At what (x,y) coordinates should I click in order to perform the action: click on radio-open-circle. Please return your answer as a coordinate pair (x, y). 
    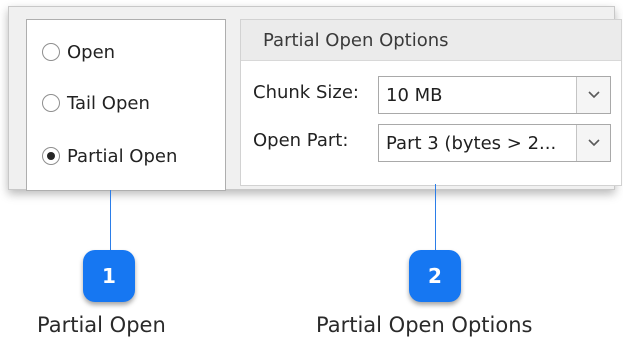
    Looking at the image, I should click on (51, 52).